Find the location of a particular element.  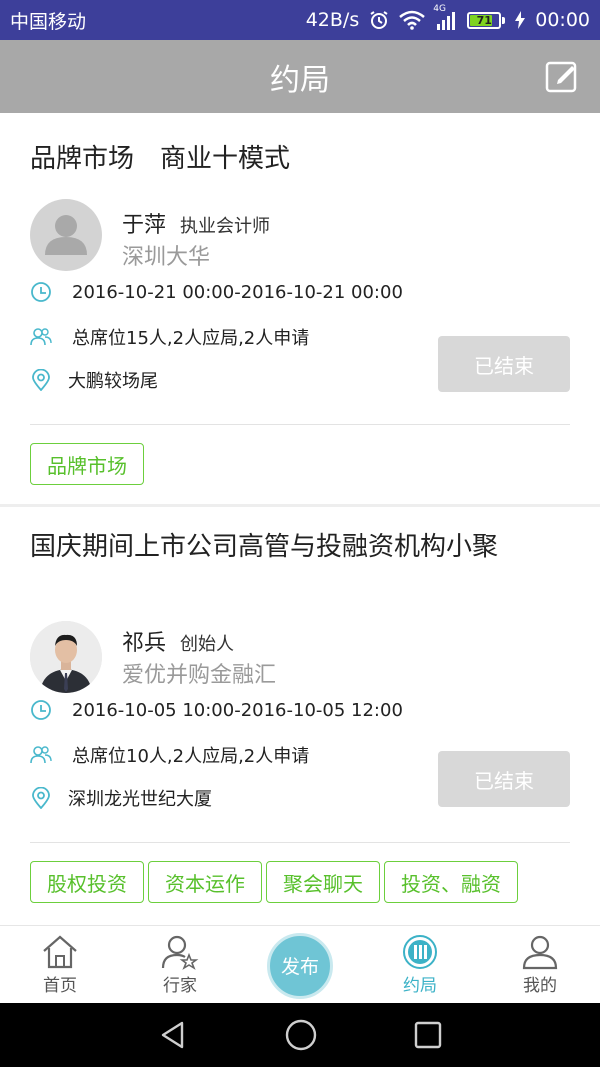

carrier-label: 中国移动 is located at coordinates (48, 21).